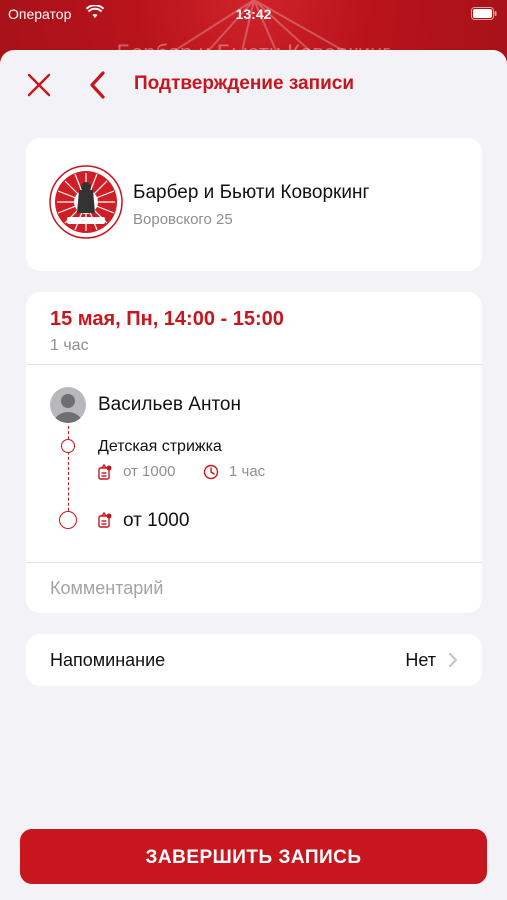 This screenshot has width=507, height=900. Describe the element at coordinates (167, 319) in the screenshot. I see `booking-datetime: 15 мая, Пн, 14:00 - 15:00` at that location.